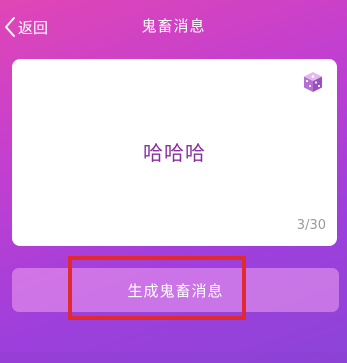 This screenshot has height=363, width=347. Describe the element at coordinates (311, 225) in the screenshot. I see `character-counter: 3/30` at that location.